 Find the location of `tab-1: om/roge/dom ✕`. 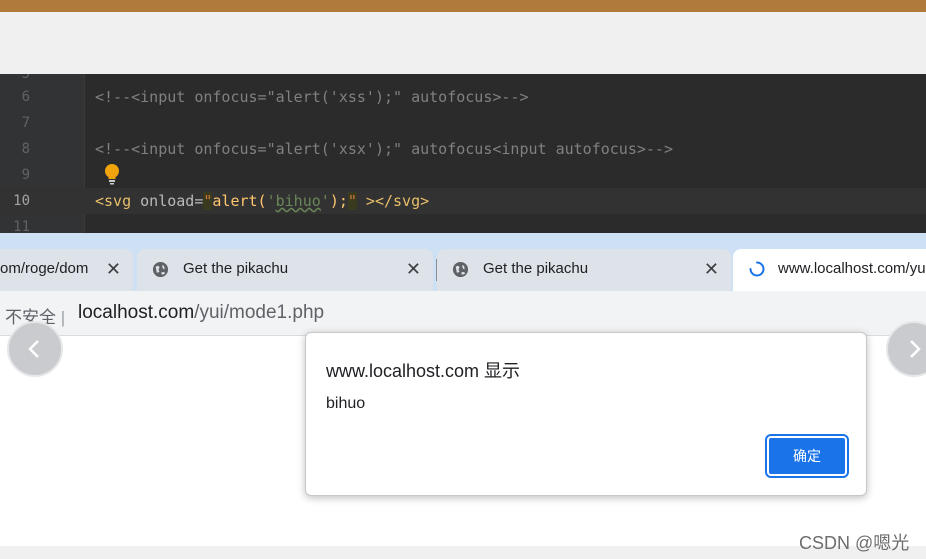

tab-1: om/roge/dom ✕ is located at coordinates (66, 270).